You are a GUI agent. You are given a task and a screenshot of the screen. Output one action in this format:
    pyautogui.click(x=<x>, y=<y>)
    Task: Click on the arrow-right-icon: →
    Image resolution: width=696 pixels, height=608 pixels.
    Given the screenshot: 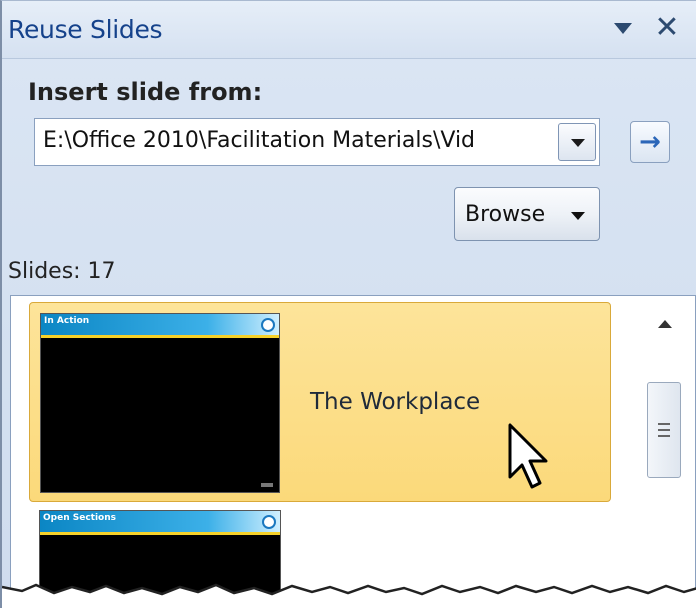 What is the action you would take?
    pyautogui.click(x=650, y=142)
    